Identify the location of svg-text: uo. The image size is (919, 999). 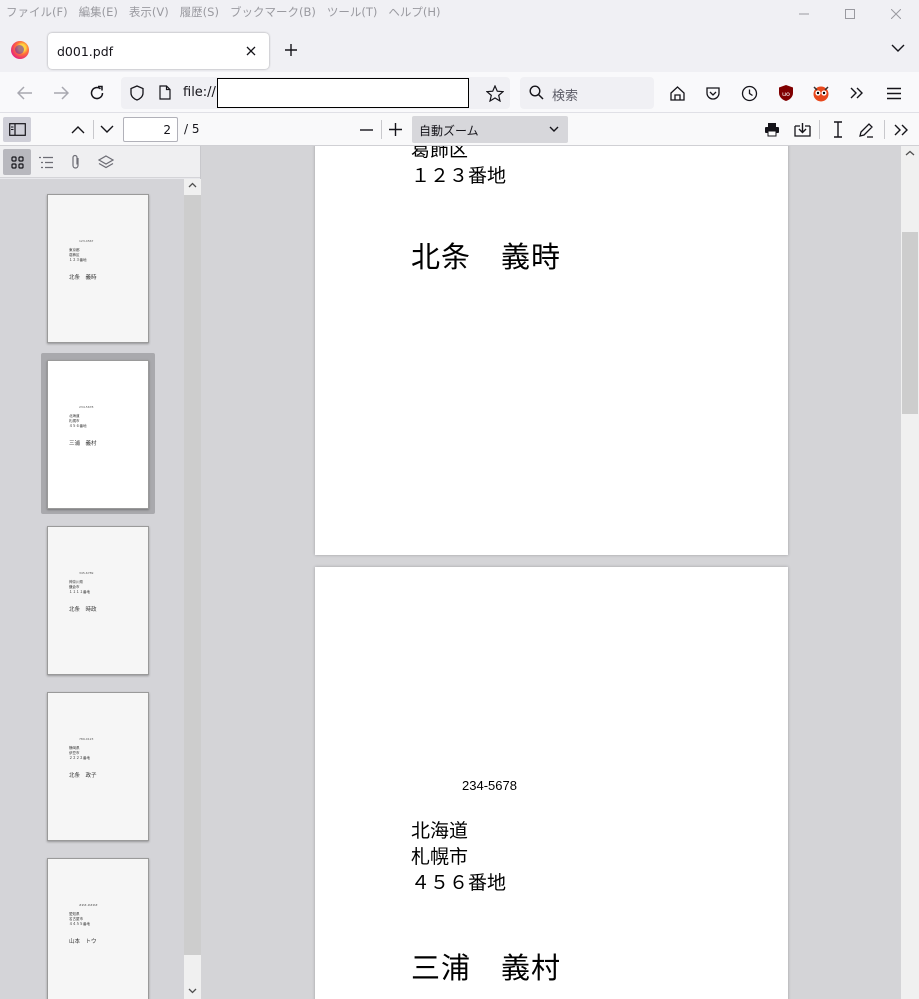
(786, 94).